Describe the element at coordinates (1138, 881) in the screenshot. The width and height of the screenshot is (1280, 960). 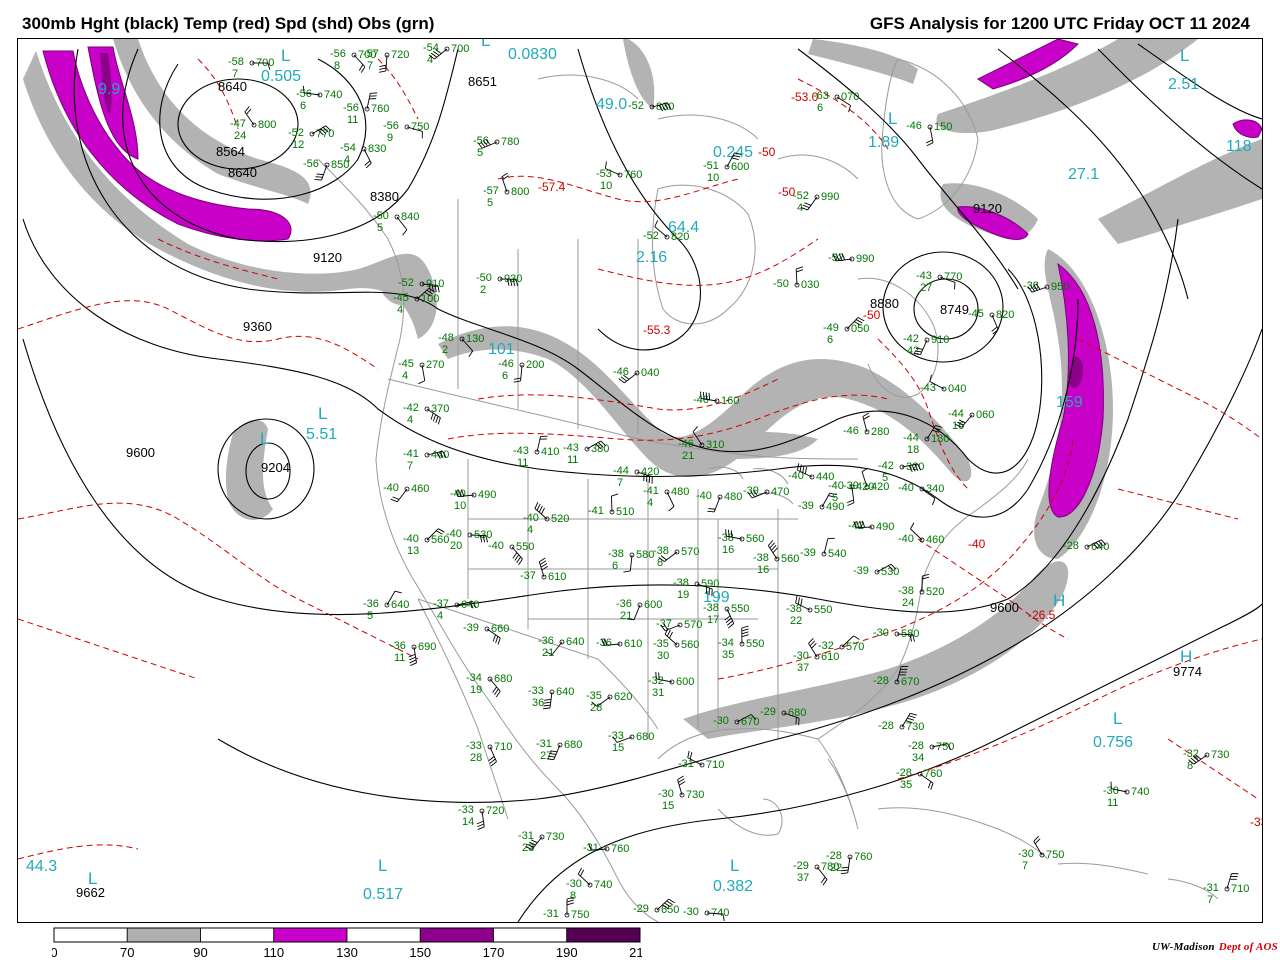
I see `caribbean-outline` at that location.